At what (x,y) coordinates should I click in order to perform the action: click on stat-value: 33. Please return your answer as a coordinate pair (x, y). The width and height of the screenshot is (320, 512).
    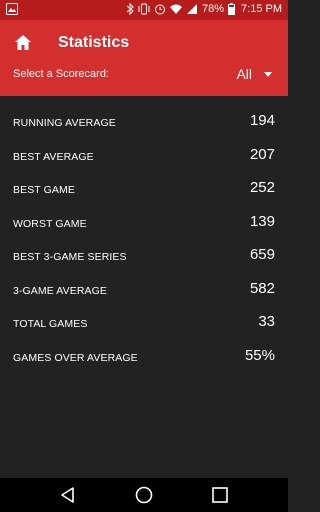
    Looking at the image, I should click on (266, 321).